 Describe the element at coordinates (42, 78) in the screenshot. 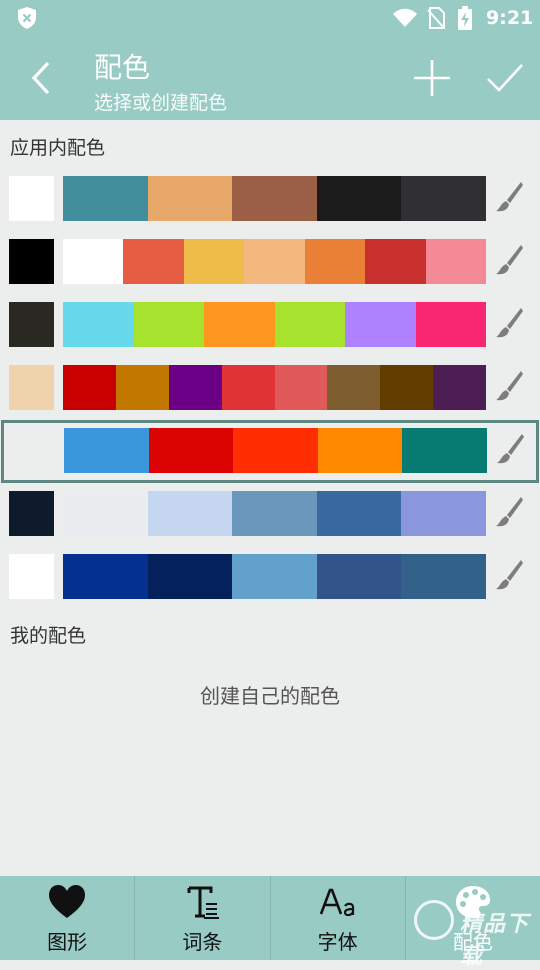

I see `back-arrow-icon` at that location.